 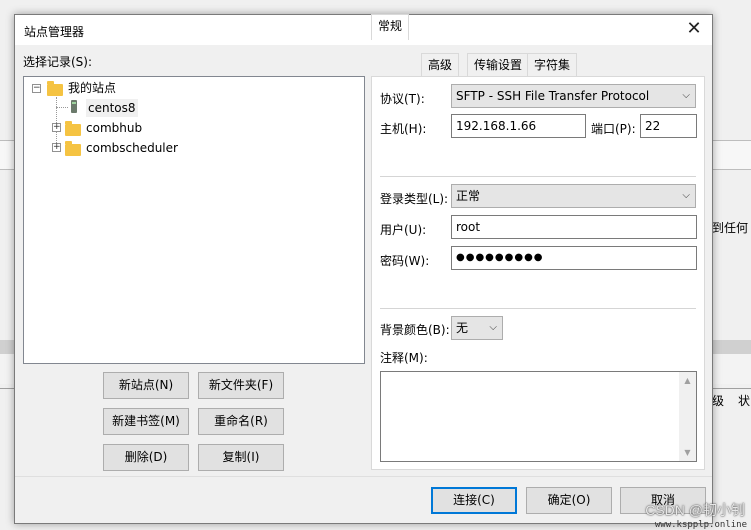 I want to click on background-color-label: 背景颜色(B):, so click(x=415, y=330).